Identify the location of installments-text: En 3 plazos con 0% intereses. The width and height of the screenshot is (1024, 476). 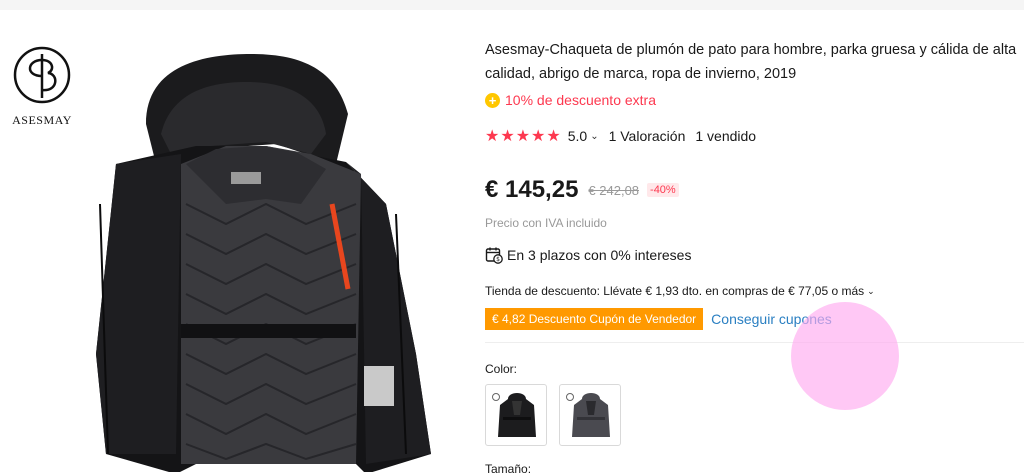
(599, 255).